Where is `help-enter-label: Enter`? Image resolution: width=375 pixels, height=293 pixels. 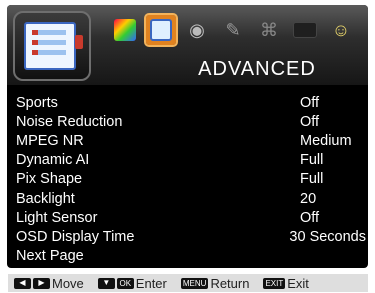
help-enter-label: Enter is located at coordinates (151, 283).